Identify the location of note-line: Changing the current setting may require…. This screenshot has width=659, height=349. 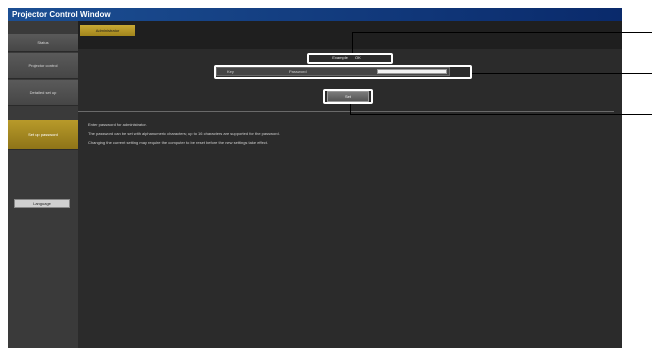
(178, 142).